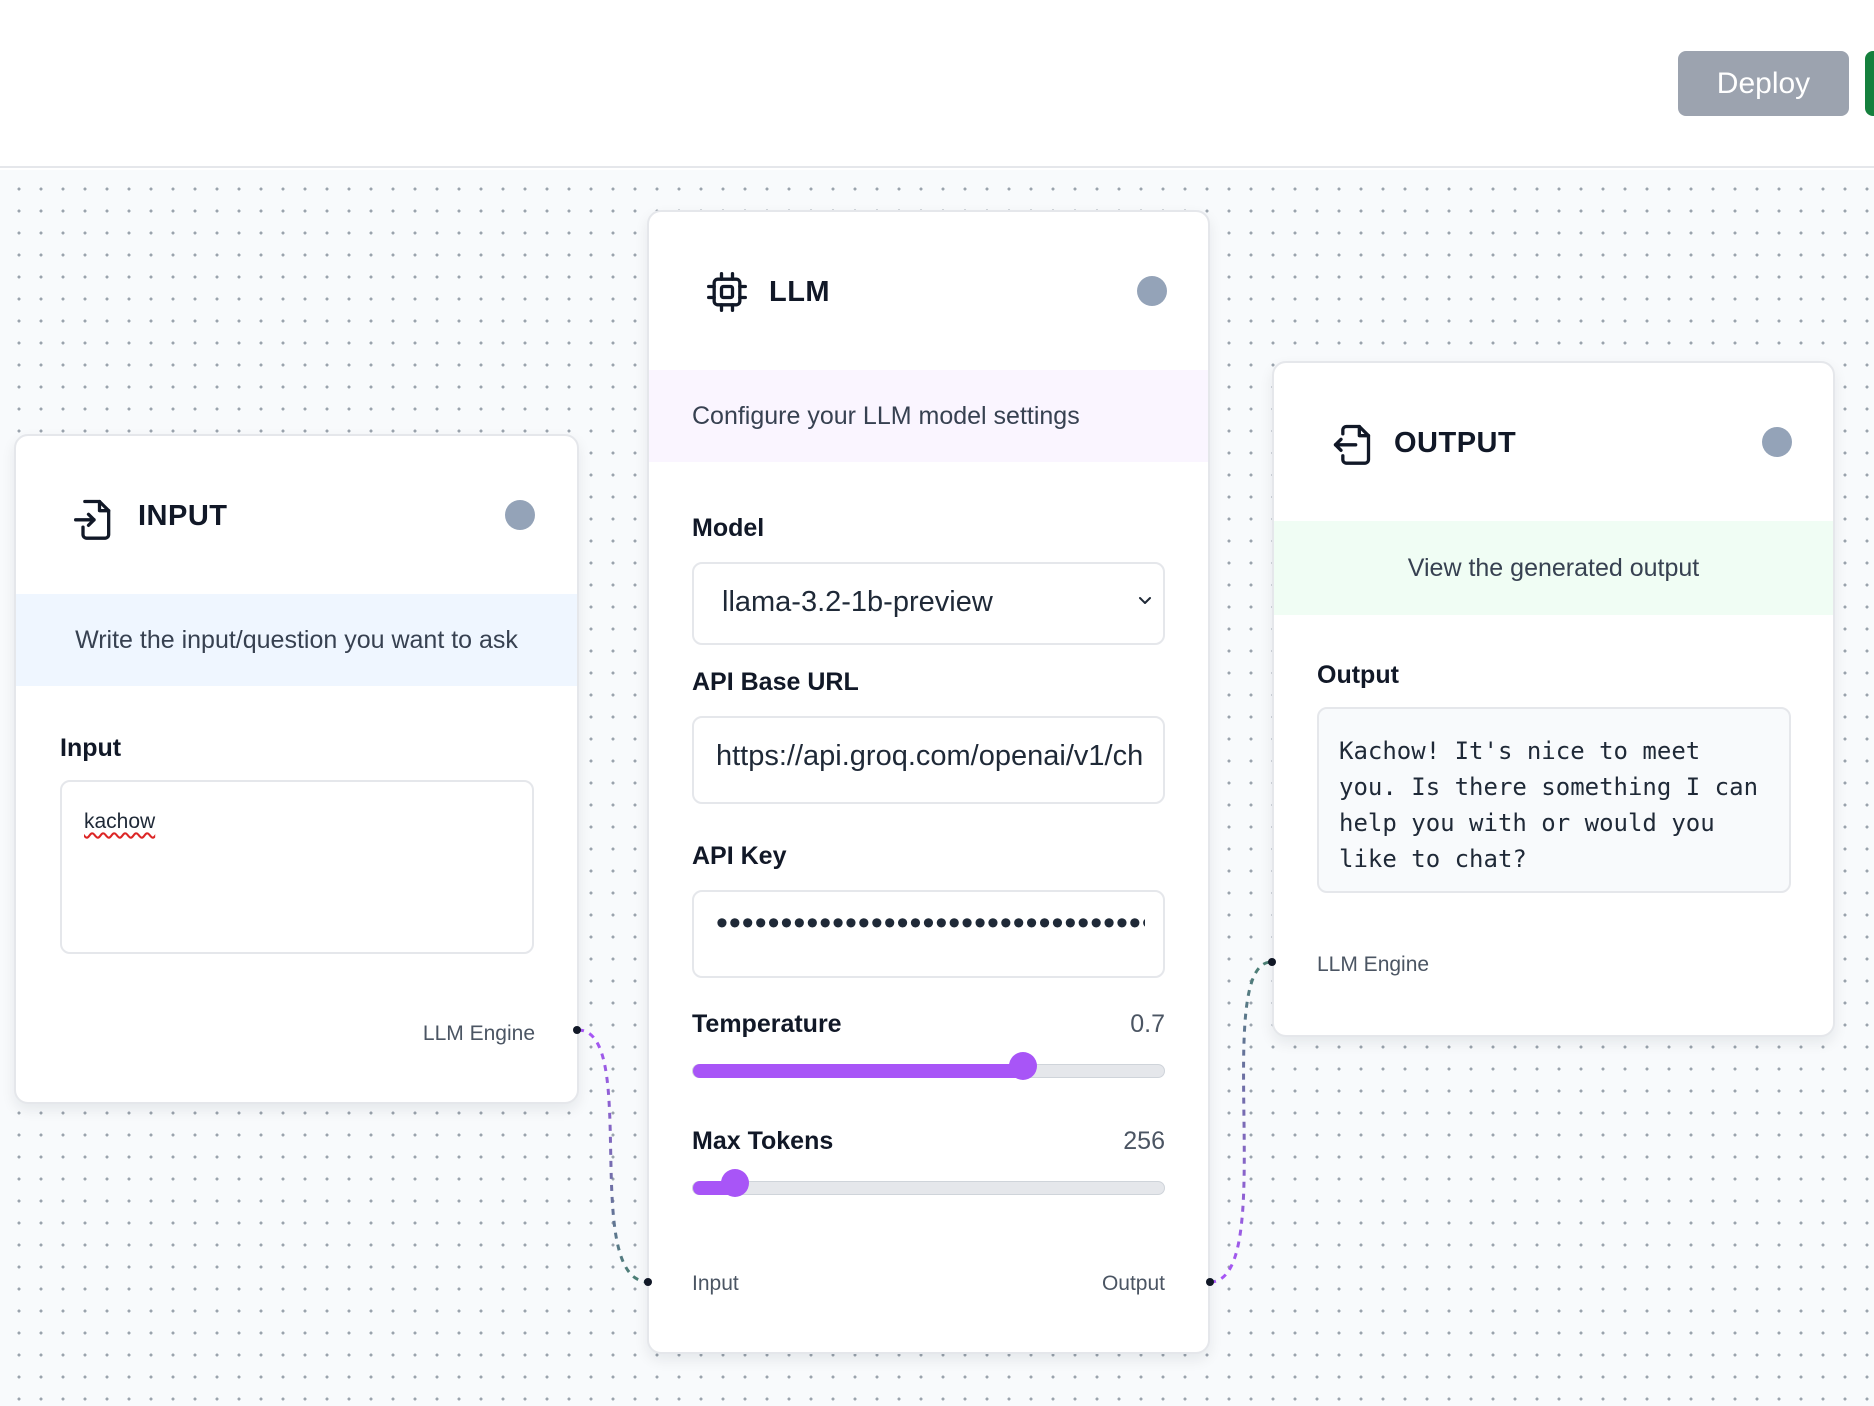 This screenshot has height=1406, width=1874. I want to click on output-node-status-dot, so click(1777, 442).